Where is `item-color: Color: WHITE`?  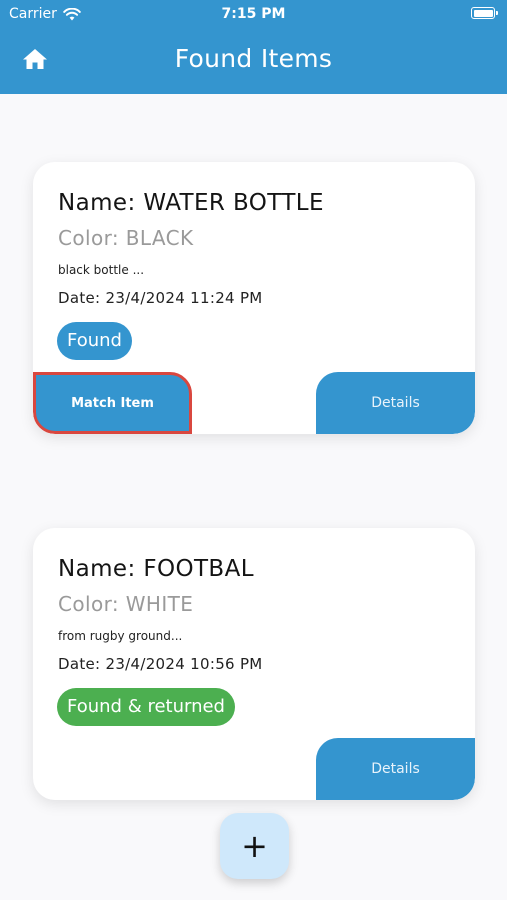
item-color: Color: WHITE is located at coordinates (126, 604).